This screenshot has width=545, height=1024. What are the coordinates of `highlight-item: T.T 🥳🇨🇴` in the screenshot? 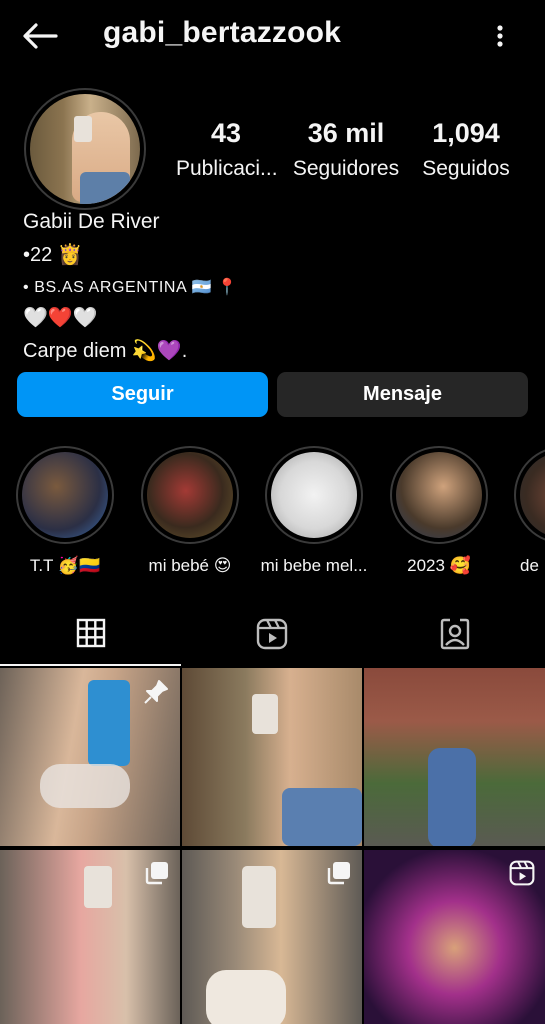 It's located at (65, 511).